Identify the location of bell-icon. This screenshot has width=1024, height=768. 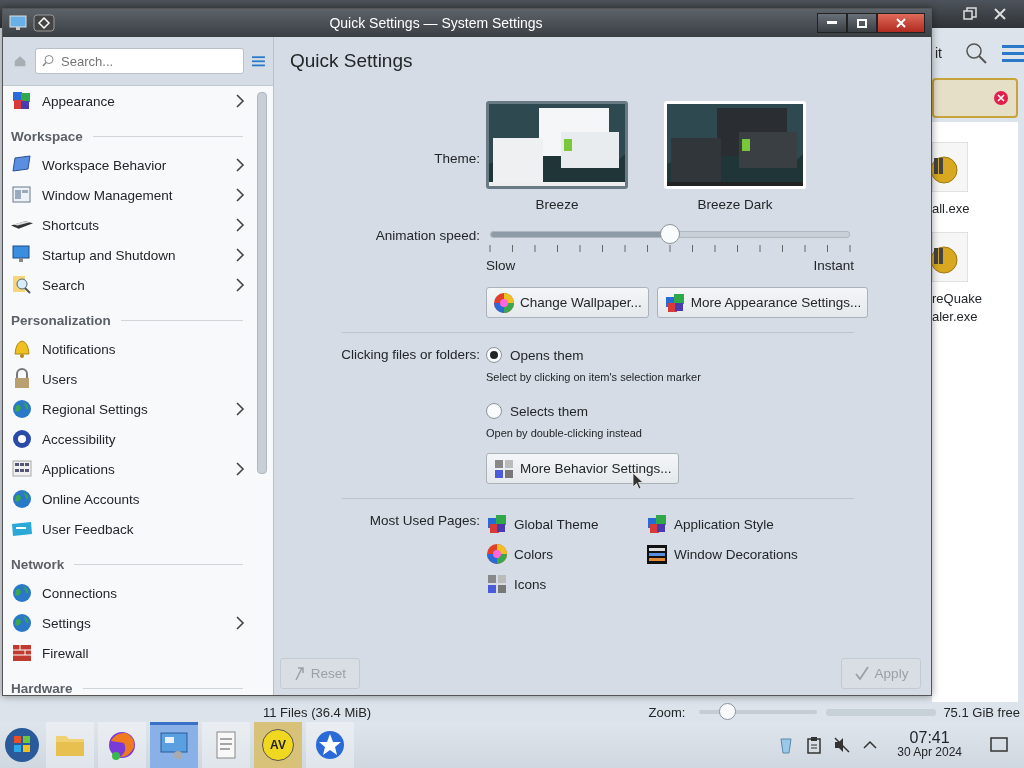
(22, 349).